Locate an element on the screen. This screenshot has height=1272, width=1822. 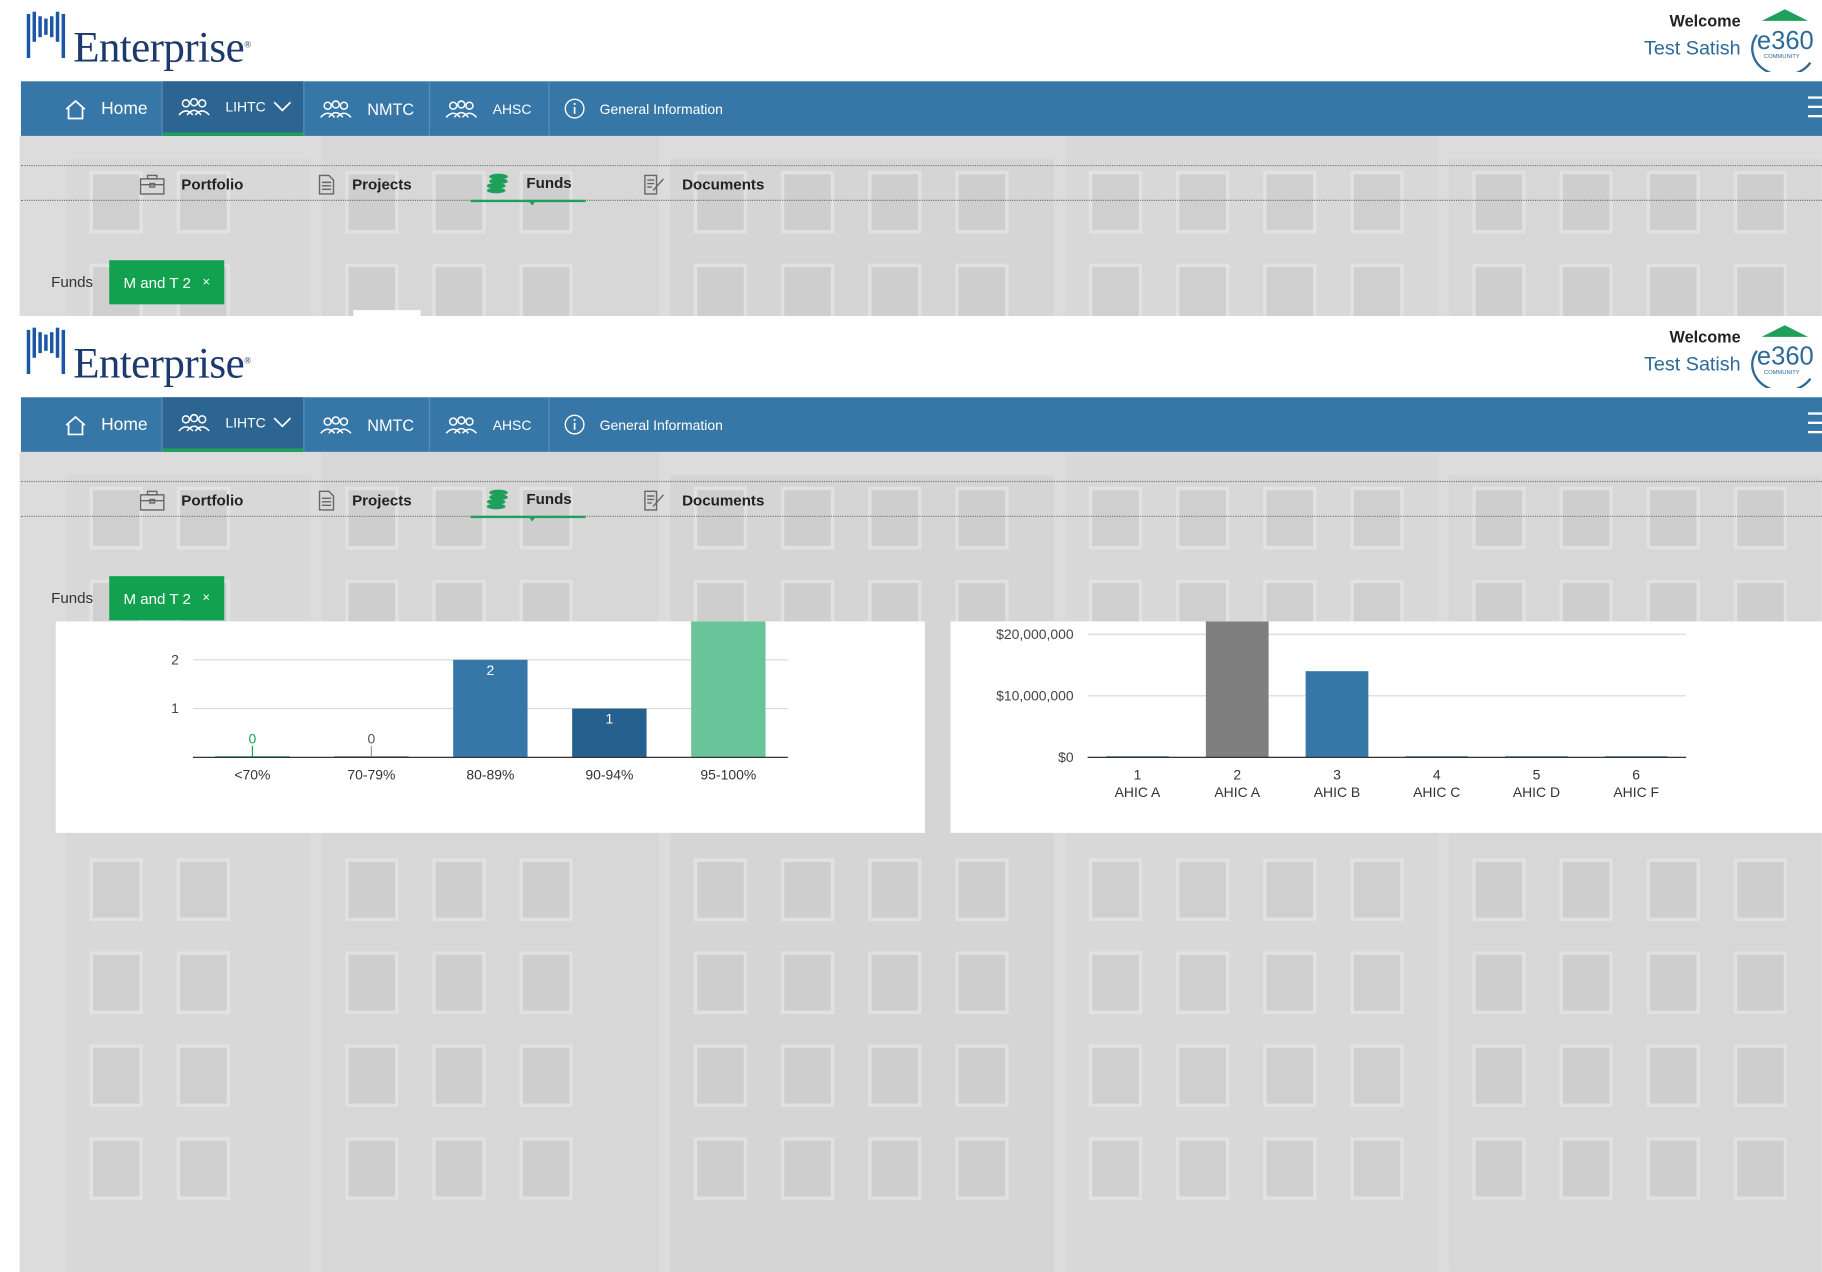
x-tick-sublabel: AHIC D is located at coordinates (1536, 792).